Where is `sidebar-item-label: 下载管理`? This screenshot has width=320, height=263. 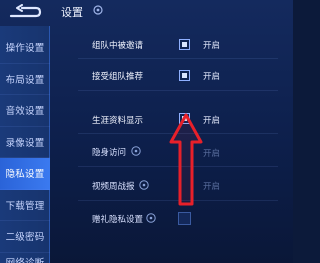
sidebar-item-label: 下载管理 is located at coordinates (25, 206).